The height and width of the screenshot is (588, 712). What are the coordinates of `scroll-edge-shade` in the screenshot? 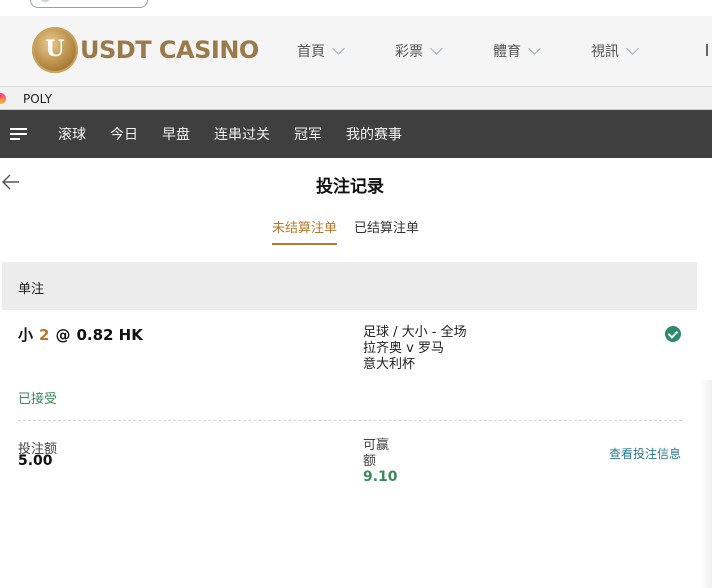 It's located at (706, 484).